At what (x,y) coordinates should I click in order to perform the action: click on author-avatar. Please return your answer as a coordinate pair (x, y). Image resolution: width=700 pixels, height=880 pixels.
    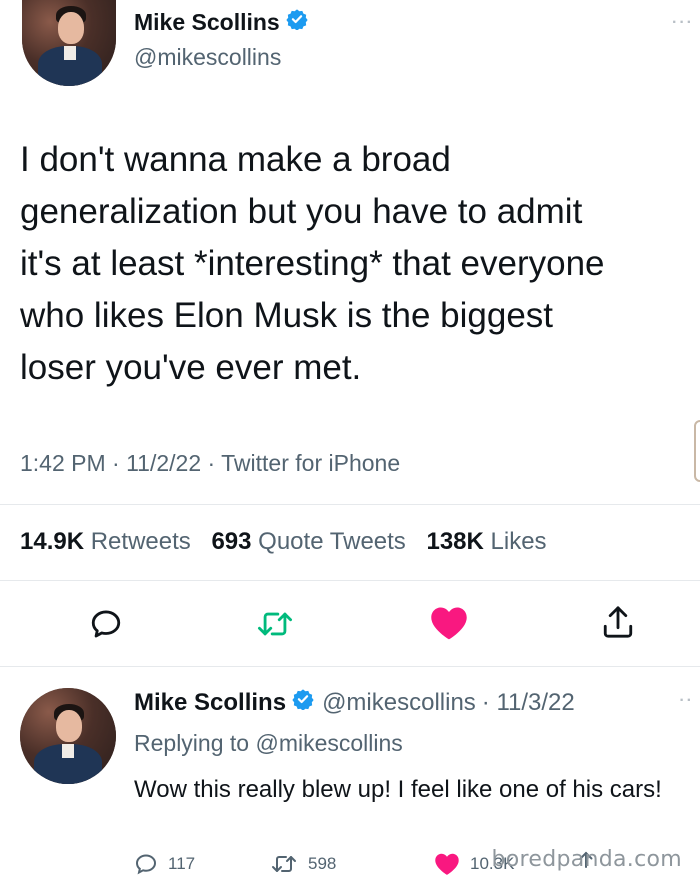
    Looking at the image, I should click on (69, 43).